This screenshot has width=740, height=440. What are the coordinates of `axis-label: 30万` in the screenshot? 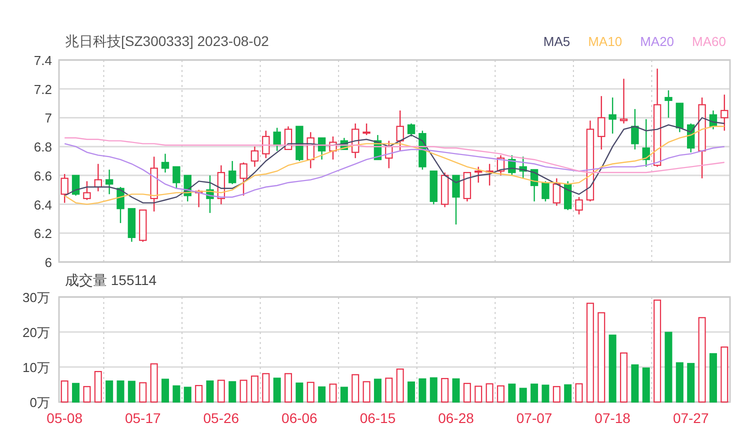 It's located at (36, 297).